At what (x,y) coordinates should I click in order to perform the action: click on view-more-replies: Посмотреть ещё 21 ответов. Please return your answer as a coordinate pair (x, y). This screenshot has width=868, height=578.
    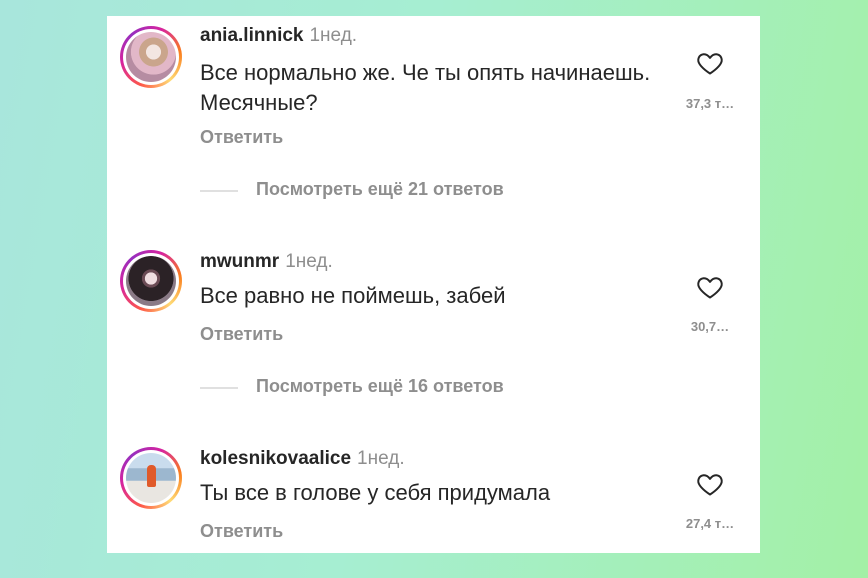
    Looking at the image, I should click on (450, 191).